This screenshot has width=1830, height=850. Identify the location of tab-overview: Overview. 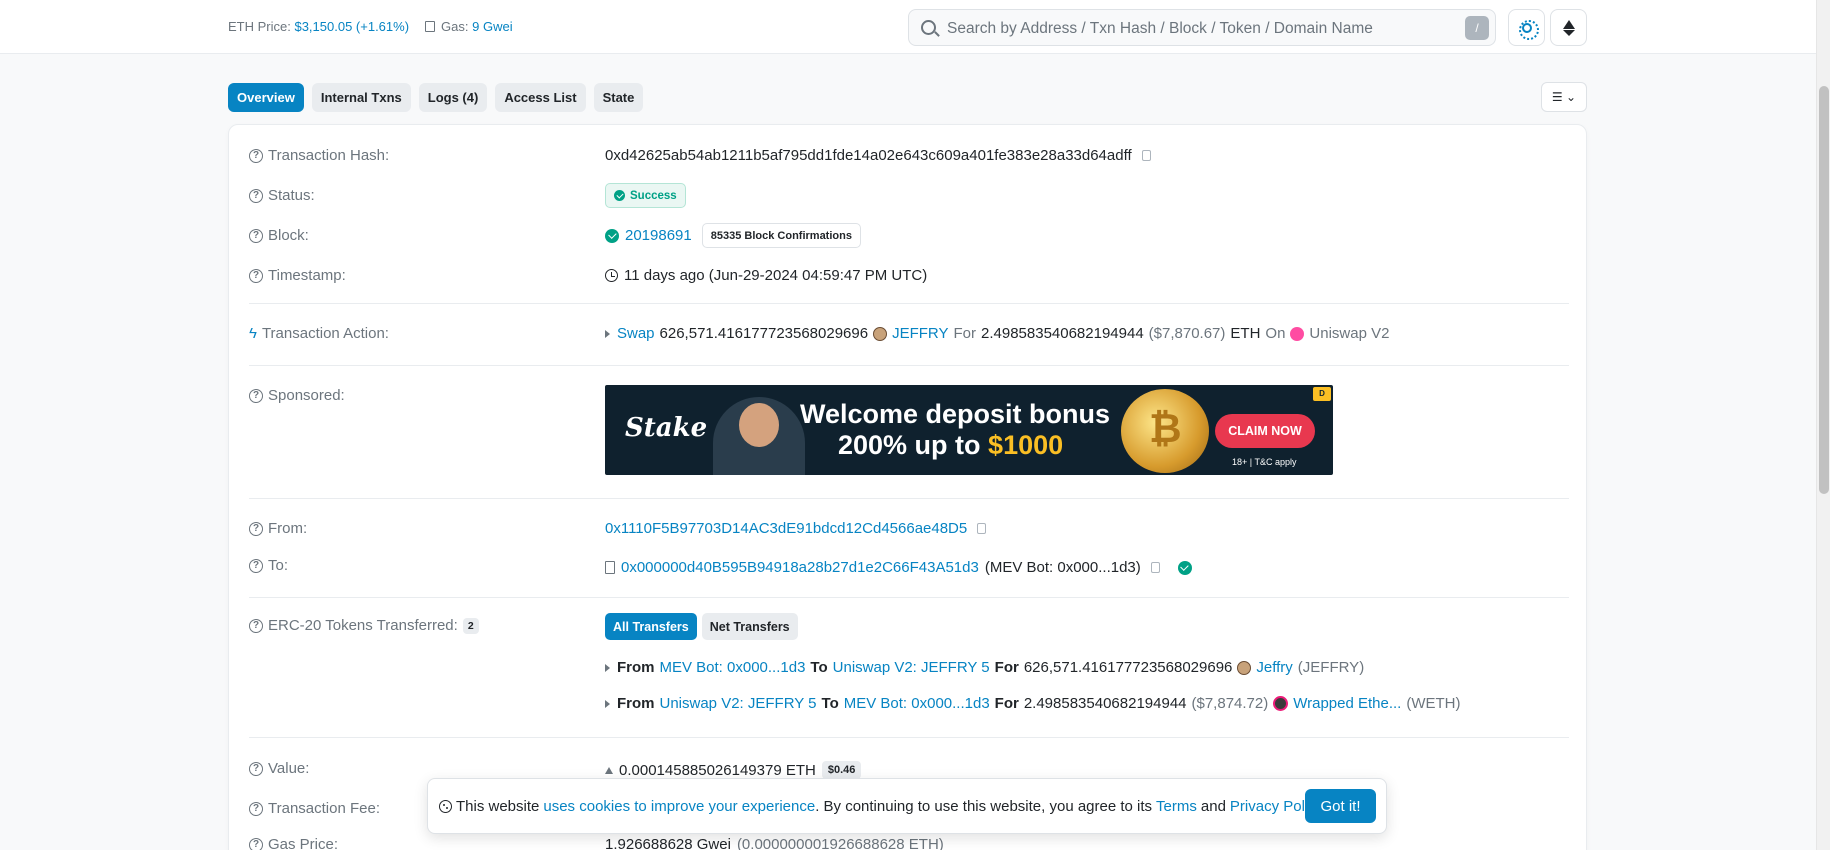
(266, 97).